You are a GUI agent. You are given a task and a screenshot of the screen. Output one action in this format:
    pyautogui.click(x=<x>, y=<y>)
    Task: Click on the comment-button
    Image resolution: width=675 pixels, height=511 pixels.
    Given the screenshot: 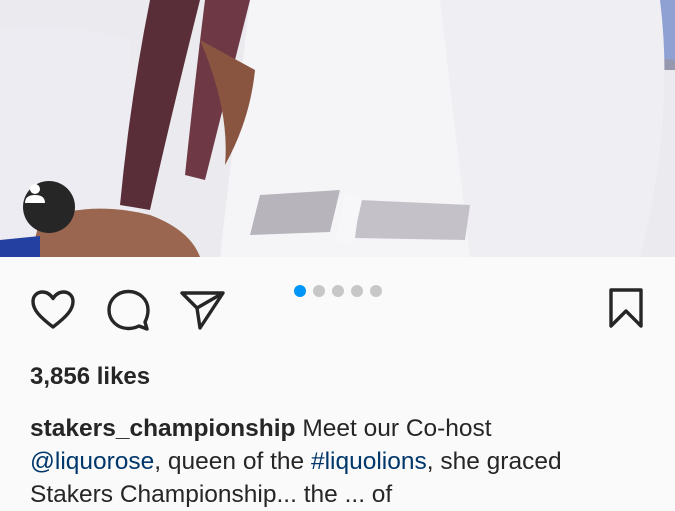 What is the action you would take?
    pyautogui.click(x=128, y=312)
    